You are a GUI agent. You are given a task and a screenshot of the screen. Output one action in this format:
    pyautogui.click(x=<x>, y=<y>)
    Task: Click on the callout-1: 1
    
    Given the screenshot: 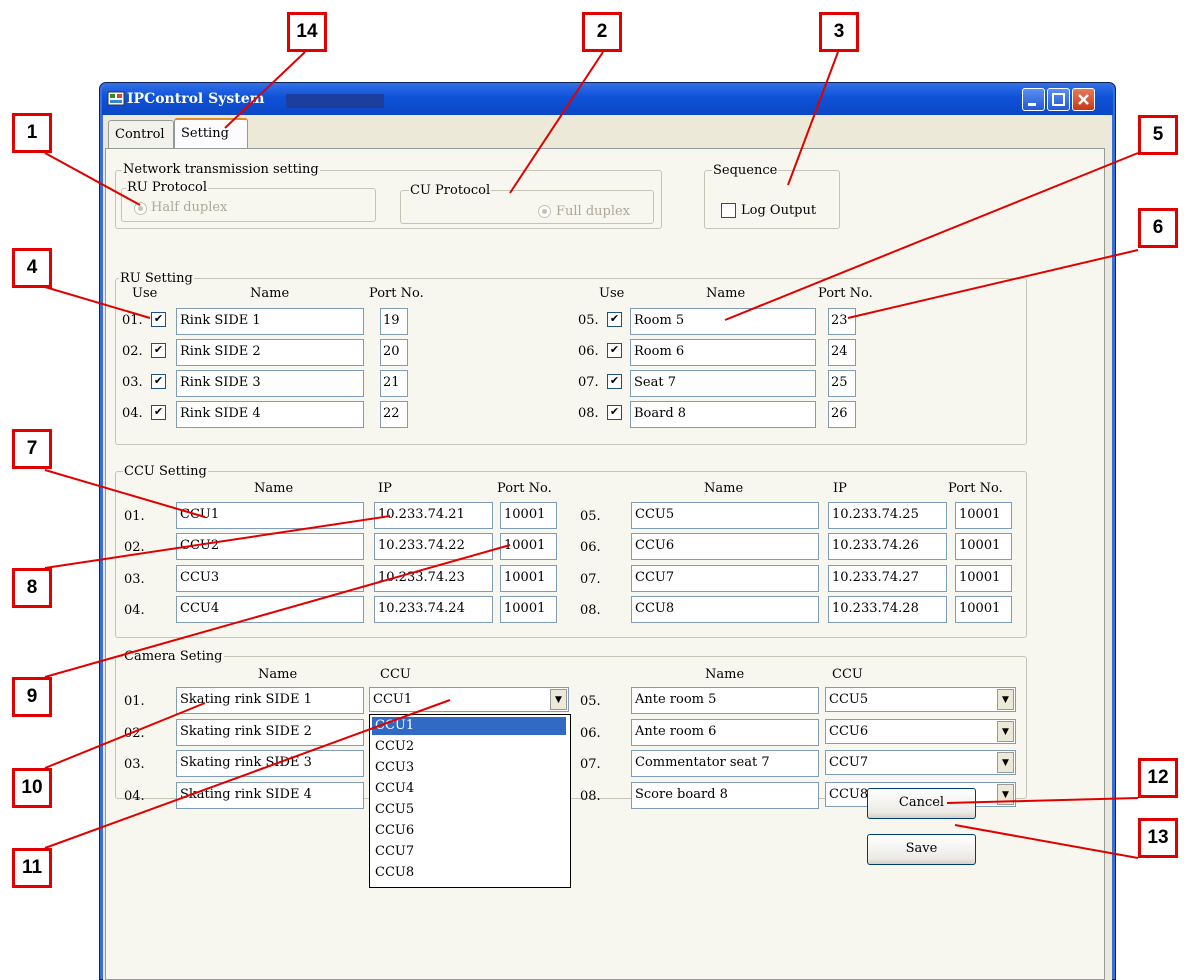 What is the action you would take?
    pyautogui.click(x=32, y=133)
    